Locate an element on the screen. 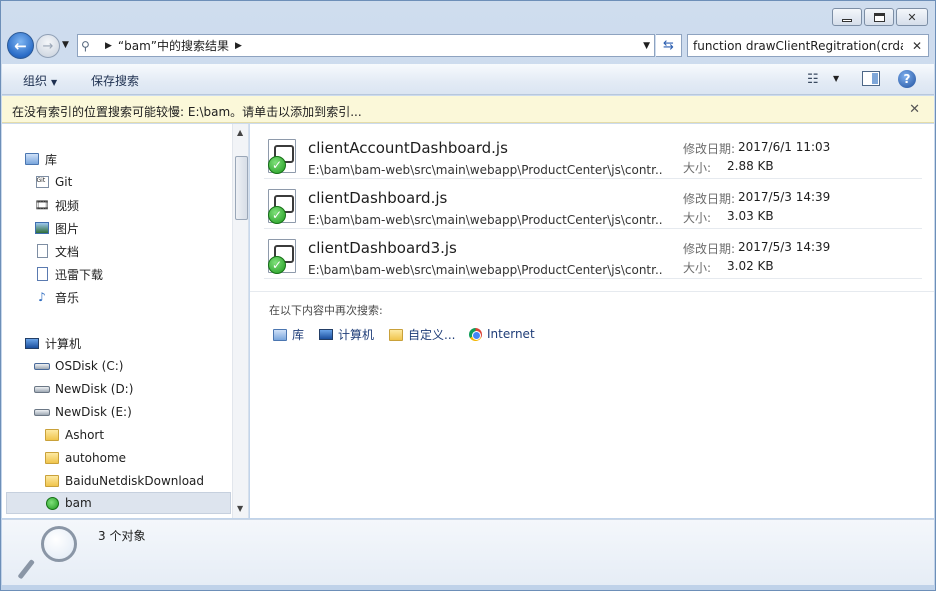 This screenshot has width=936, height=591. info-bar-close-icon: ✕ is located at coordinates (914, 109).